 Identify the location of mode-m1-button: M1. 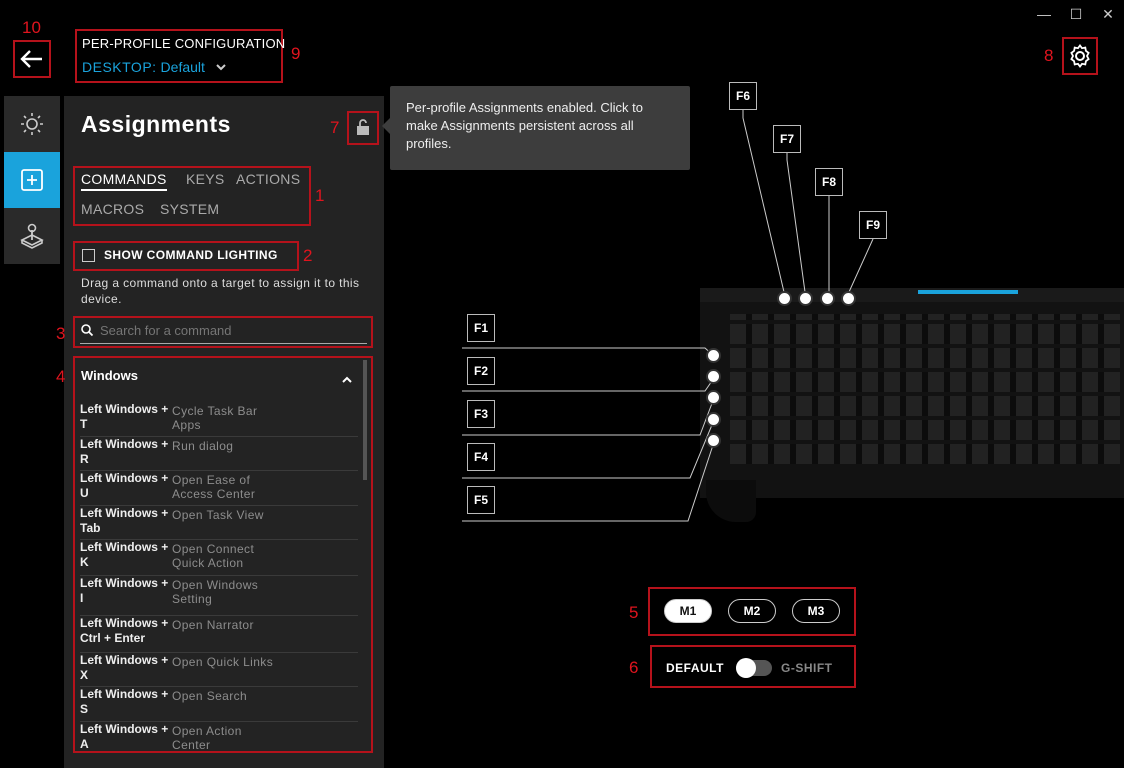
(688, 611).